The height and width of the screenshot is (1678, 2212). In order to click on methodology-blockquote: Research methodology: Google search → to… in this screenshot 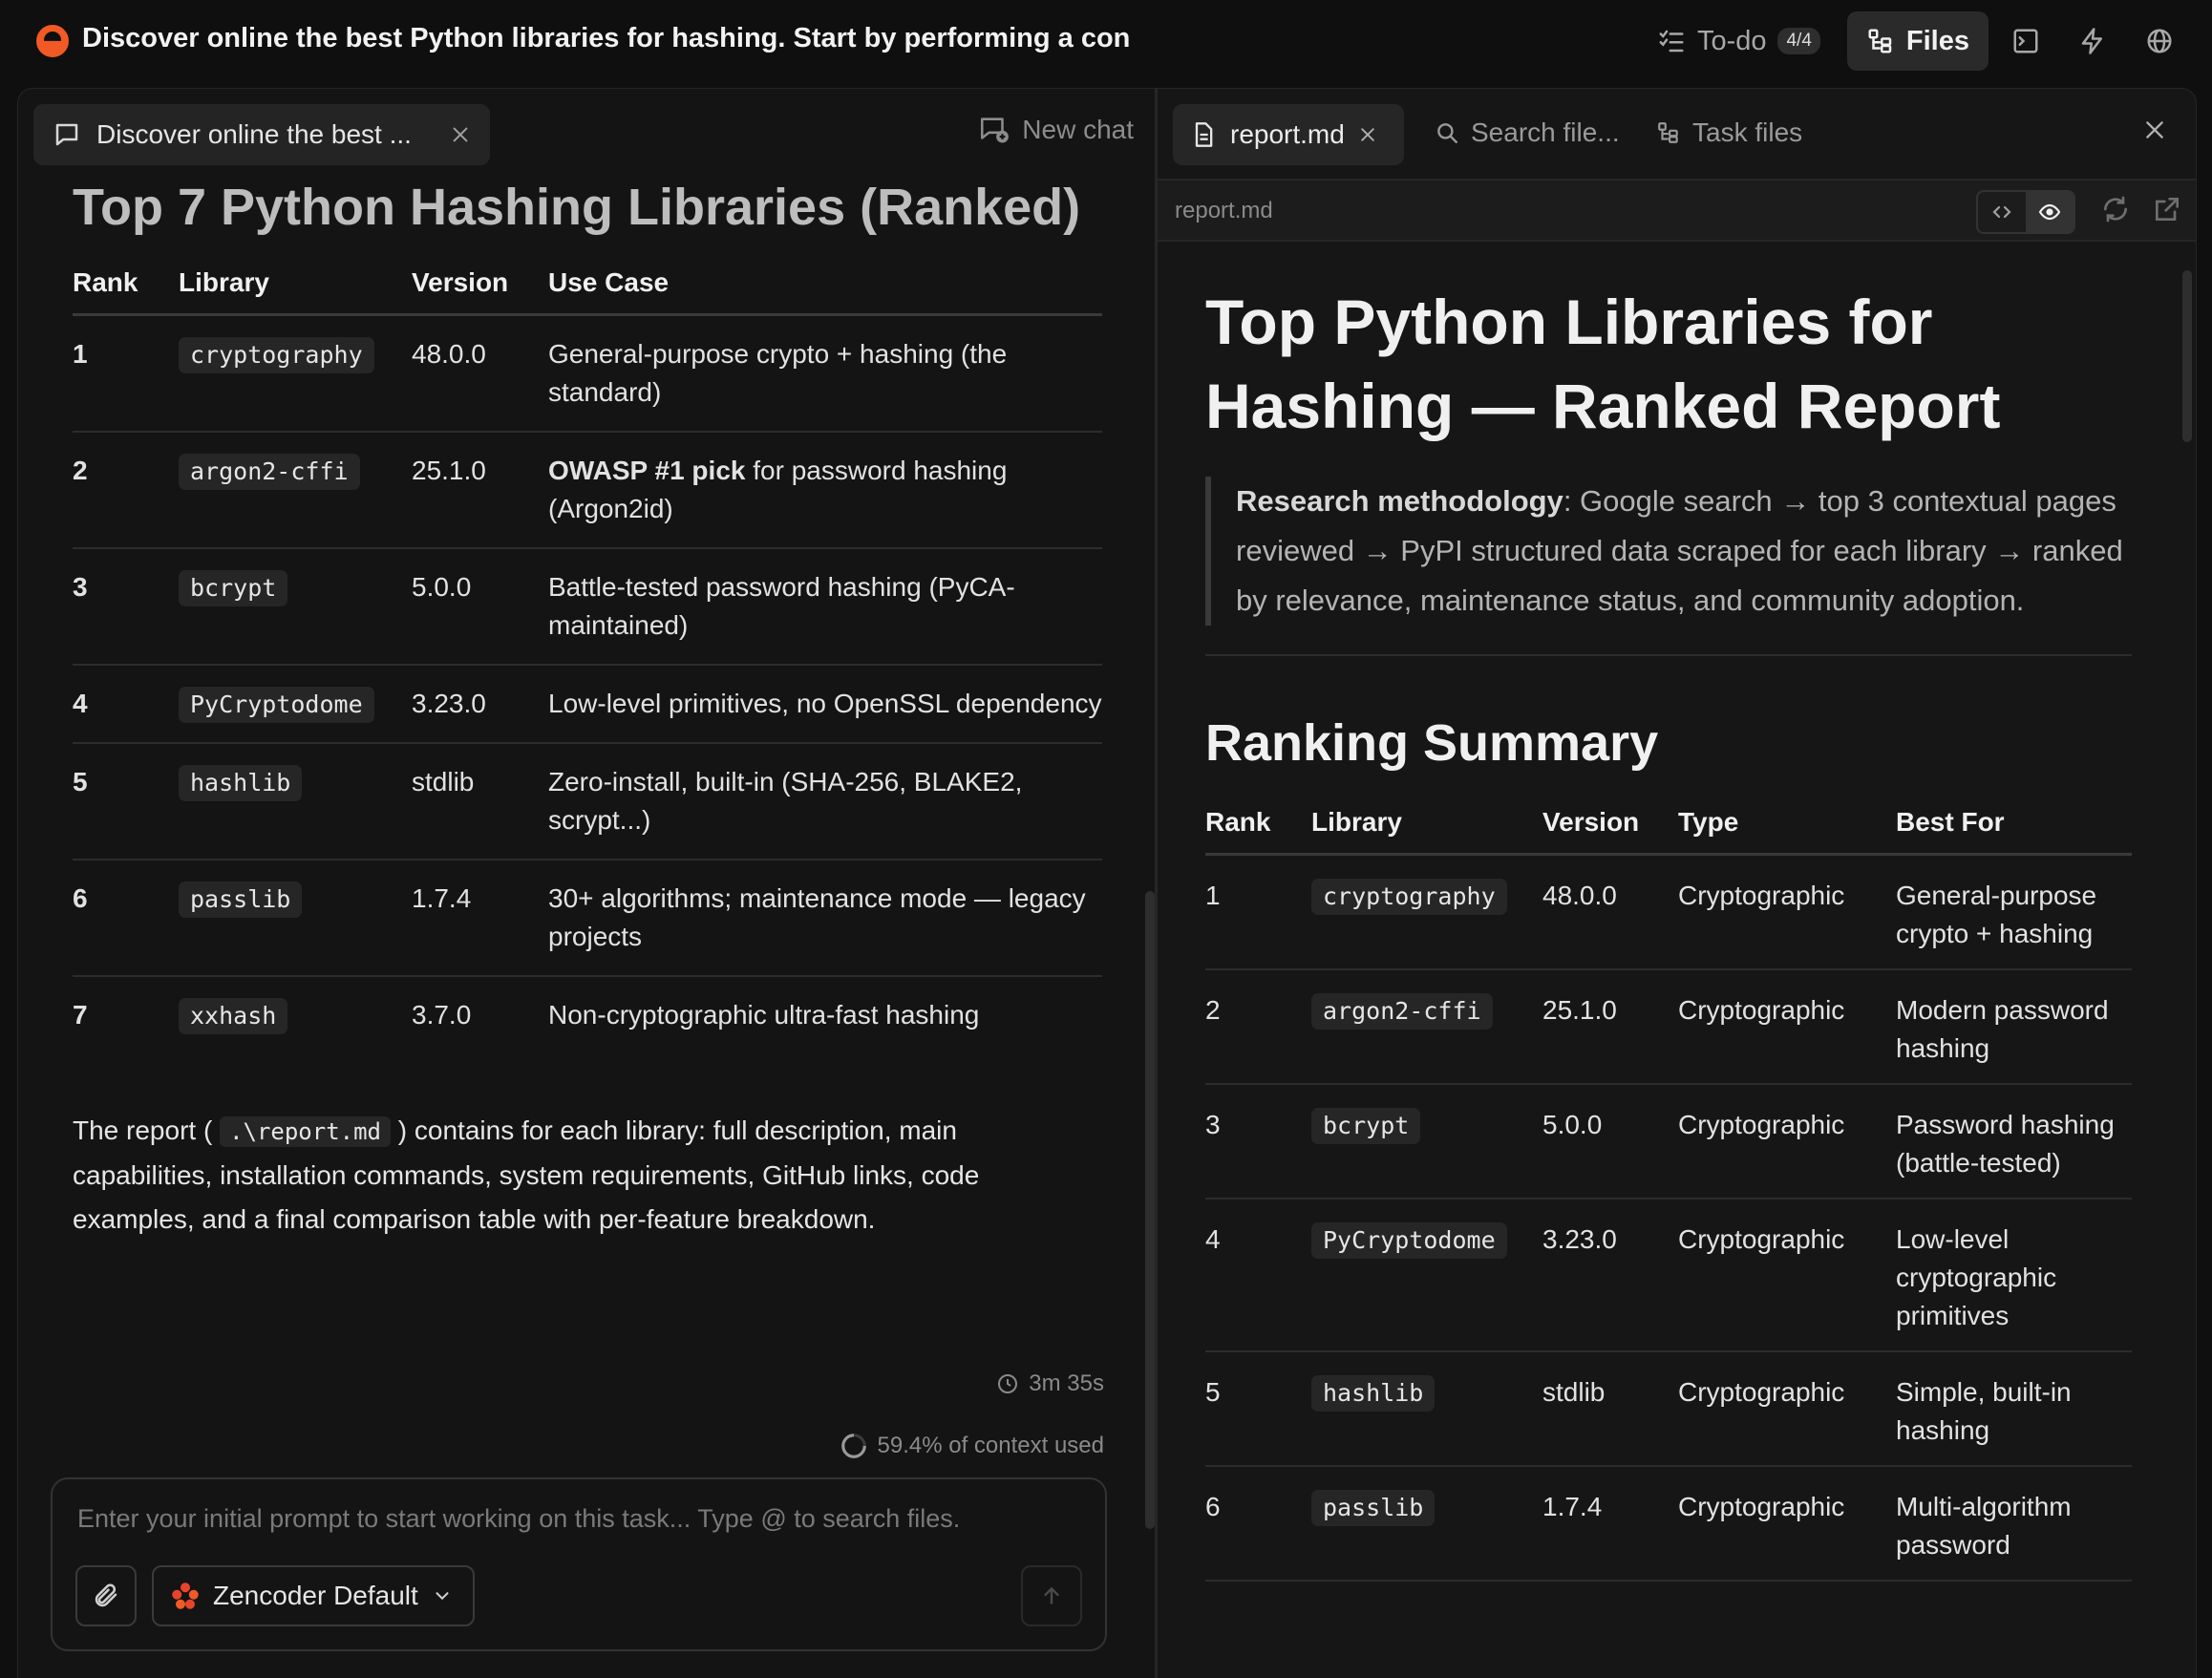, I will do `click(1668, 551)`.